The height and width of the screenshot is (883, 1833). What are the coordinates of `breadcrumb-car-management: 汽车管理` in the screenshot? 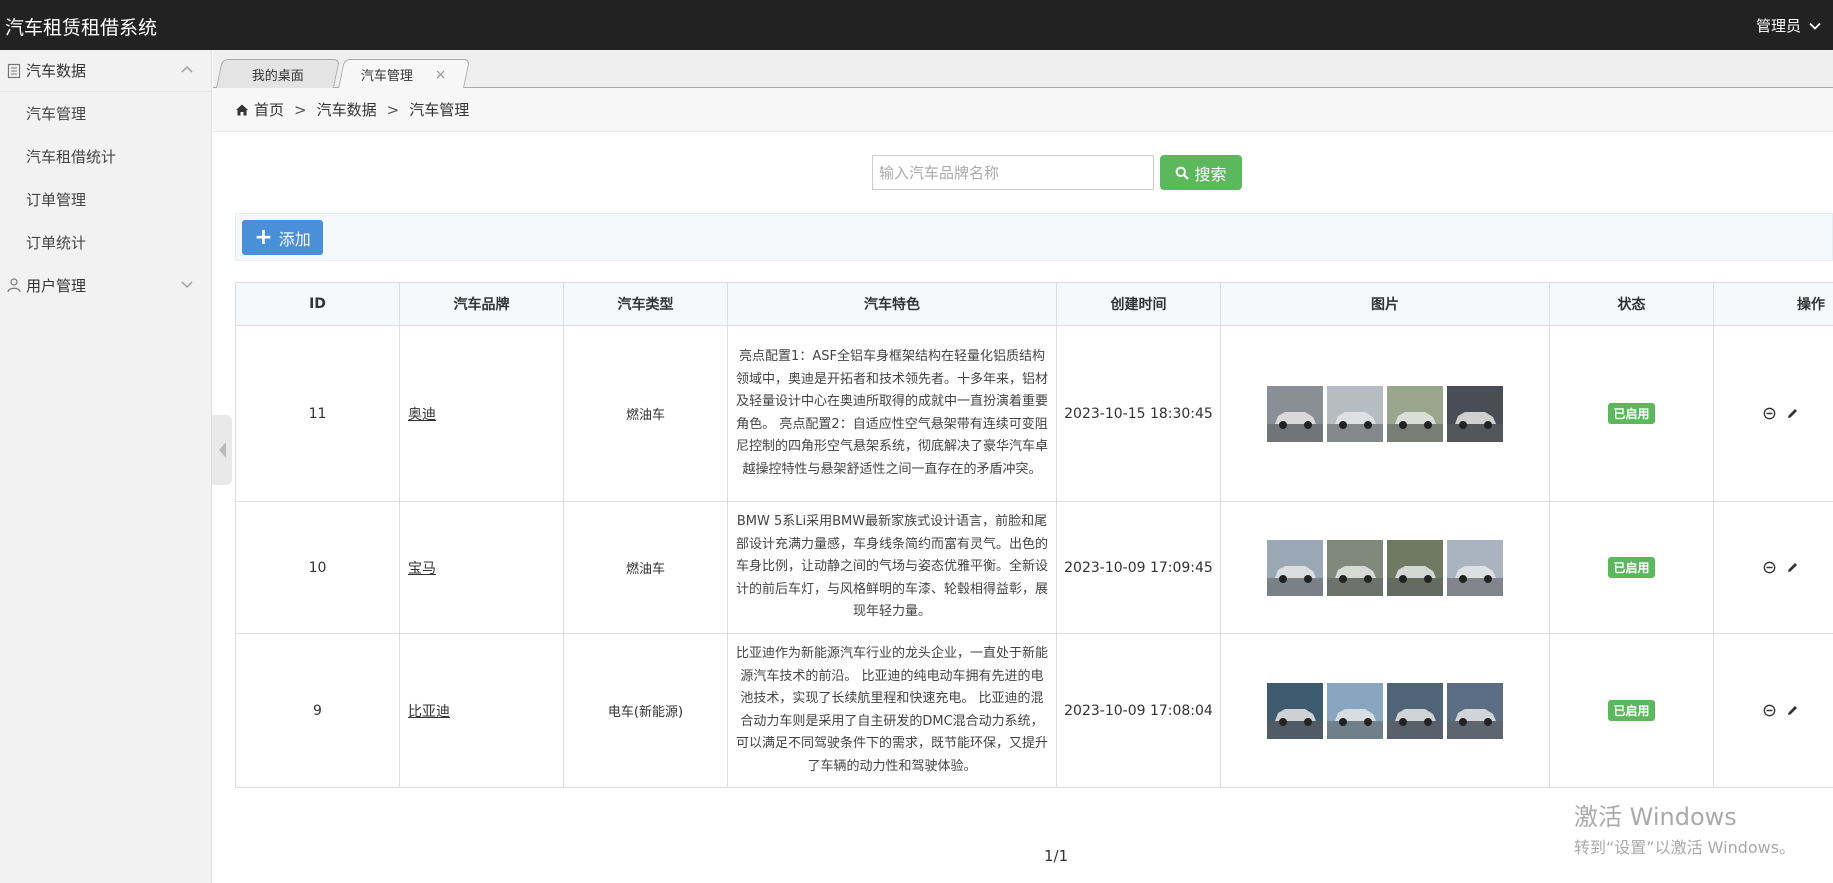 It's located at (439, 110).